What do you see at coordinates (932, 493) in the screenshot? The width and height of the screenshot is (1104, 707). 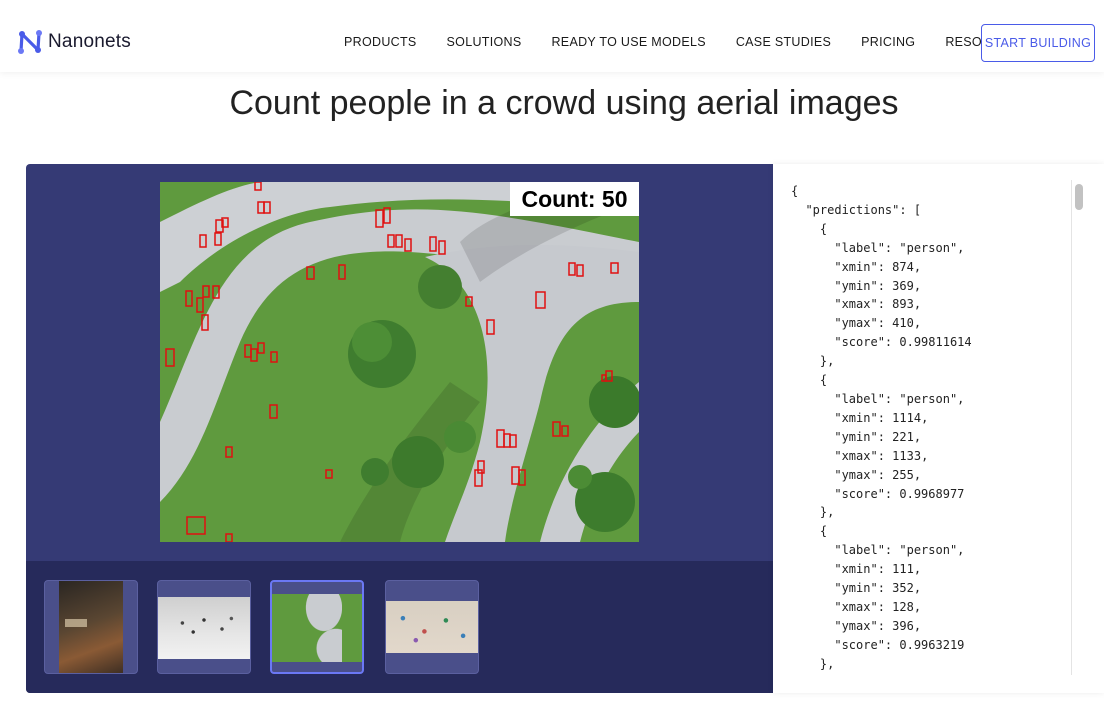 I see `prediction-score: 0.9968977` at bounding box center [932, 493].